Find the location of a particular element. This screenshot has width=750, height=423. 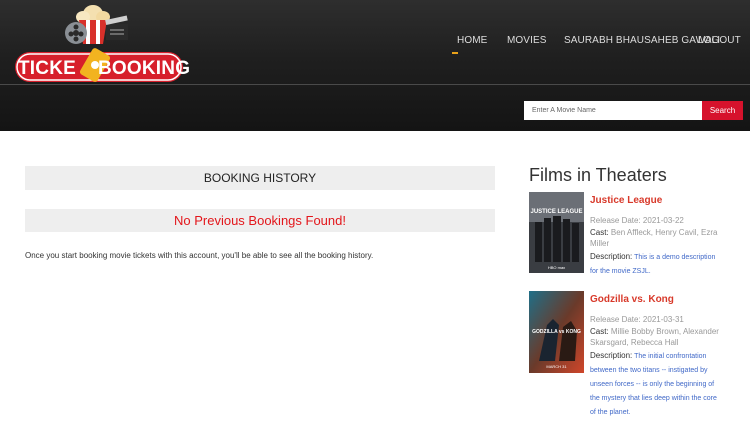

search-button: Search is located at coordinates (722, 110).